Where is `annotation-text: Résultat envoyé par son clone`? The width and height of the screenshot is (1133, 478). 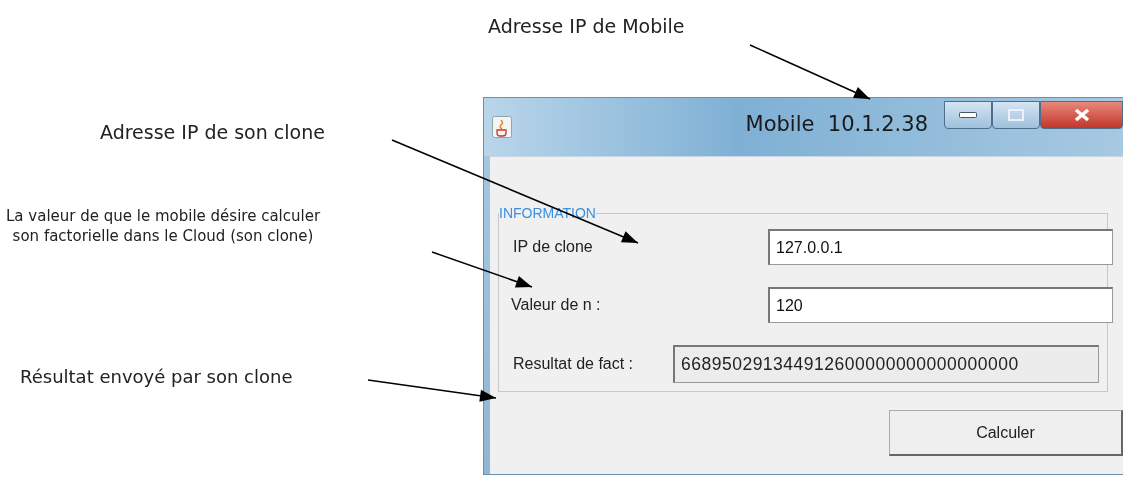
annotation-text: Résultat envoyé par son clone is located at coordinates (156, 377).